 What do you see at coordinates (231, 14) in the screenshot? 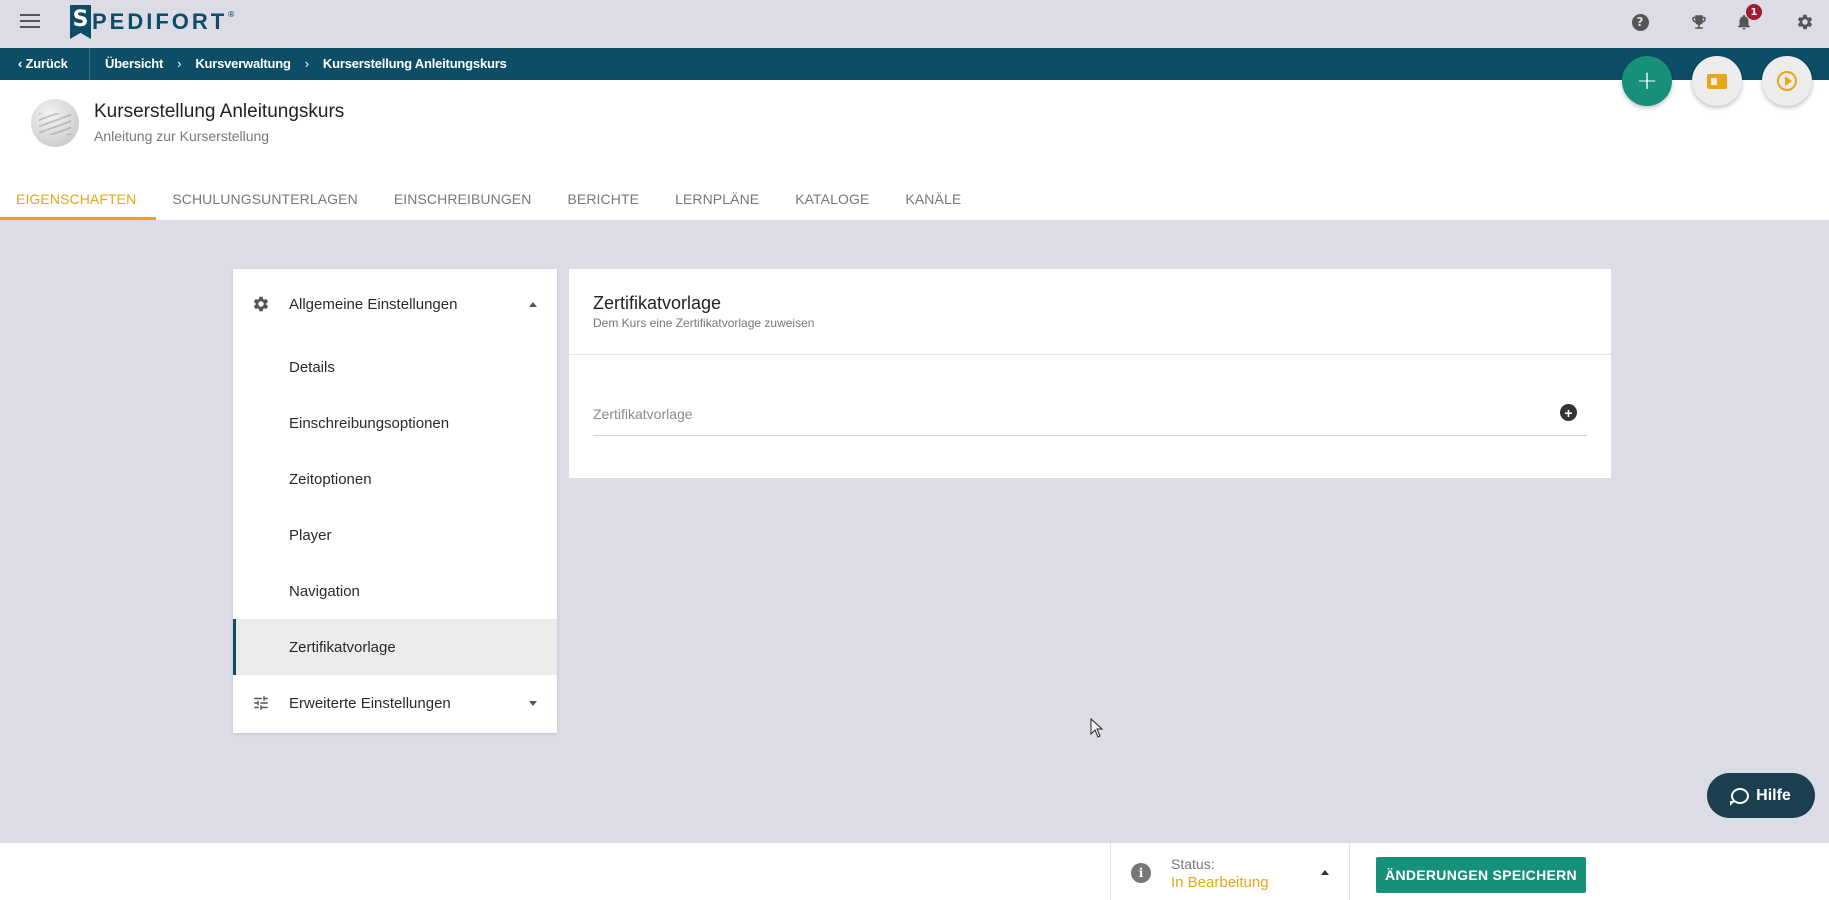
I see `logo-registered: ®` at bounding box center [231, 14].